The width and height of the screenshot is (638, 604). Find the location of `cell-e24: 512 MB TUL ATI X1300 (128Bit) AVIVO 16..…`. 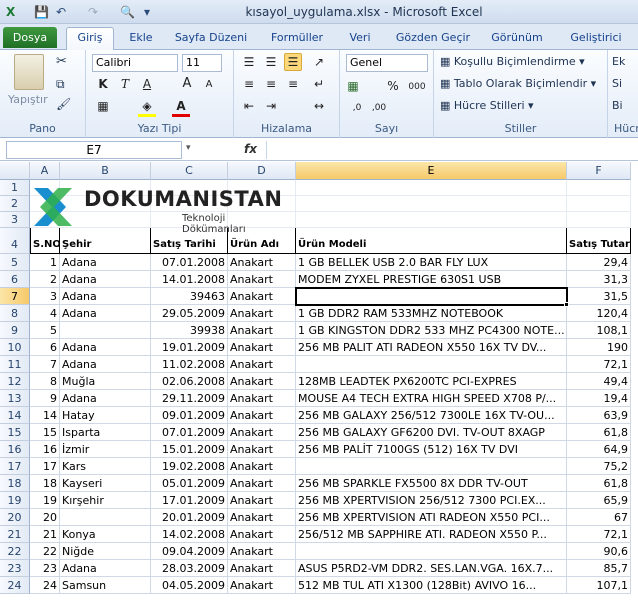

cell-e24: 512 MB TUL ATI X1300 (128Bit) AVIVO 16..… is located at coordinates (431, 585).